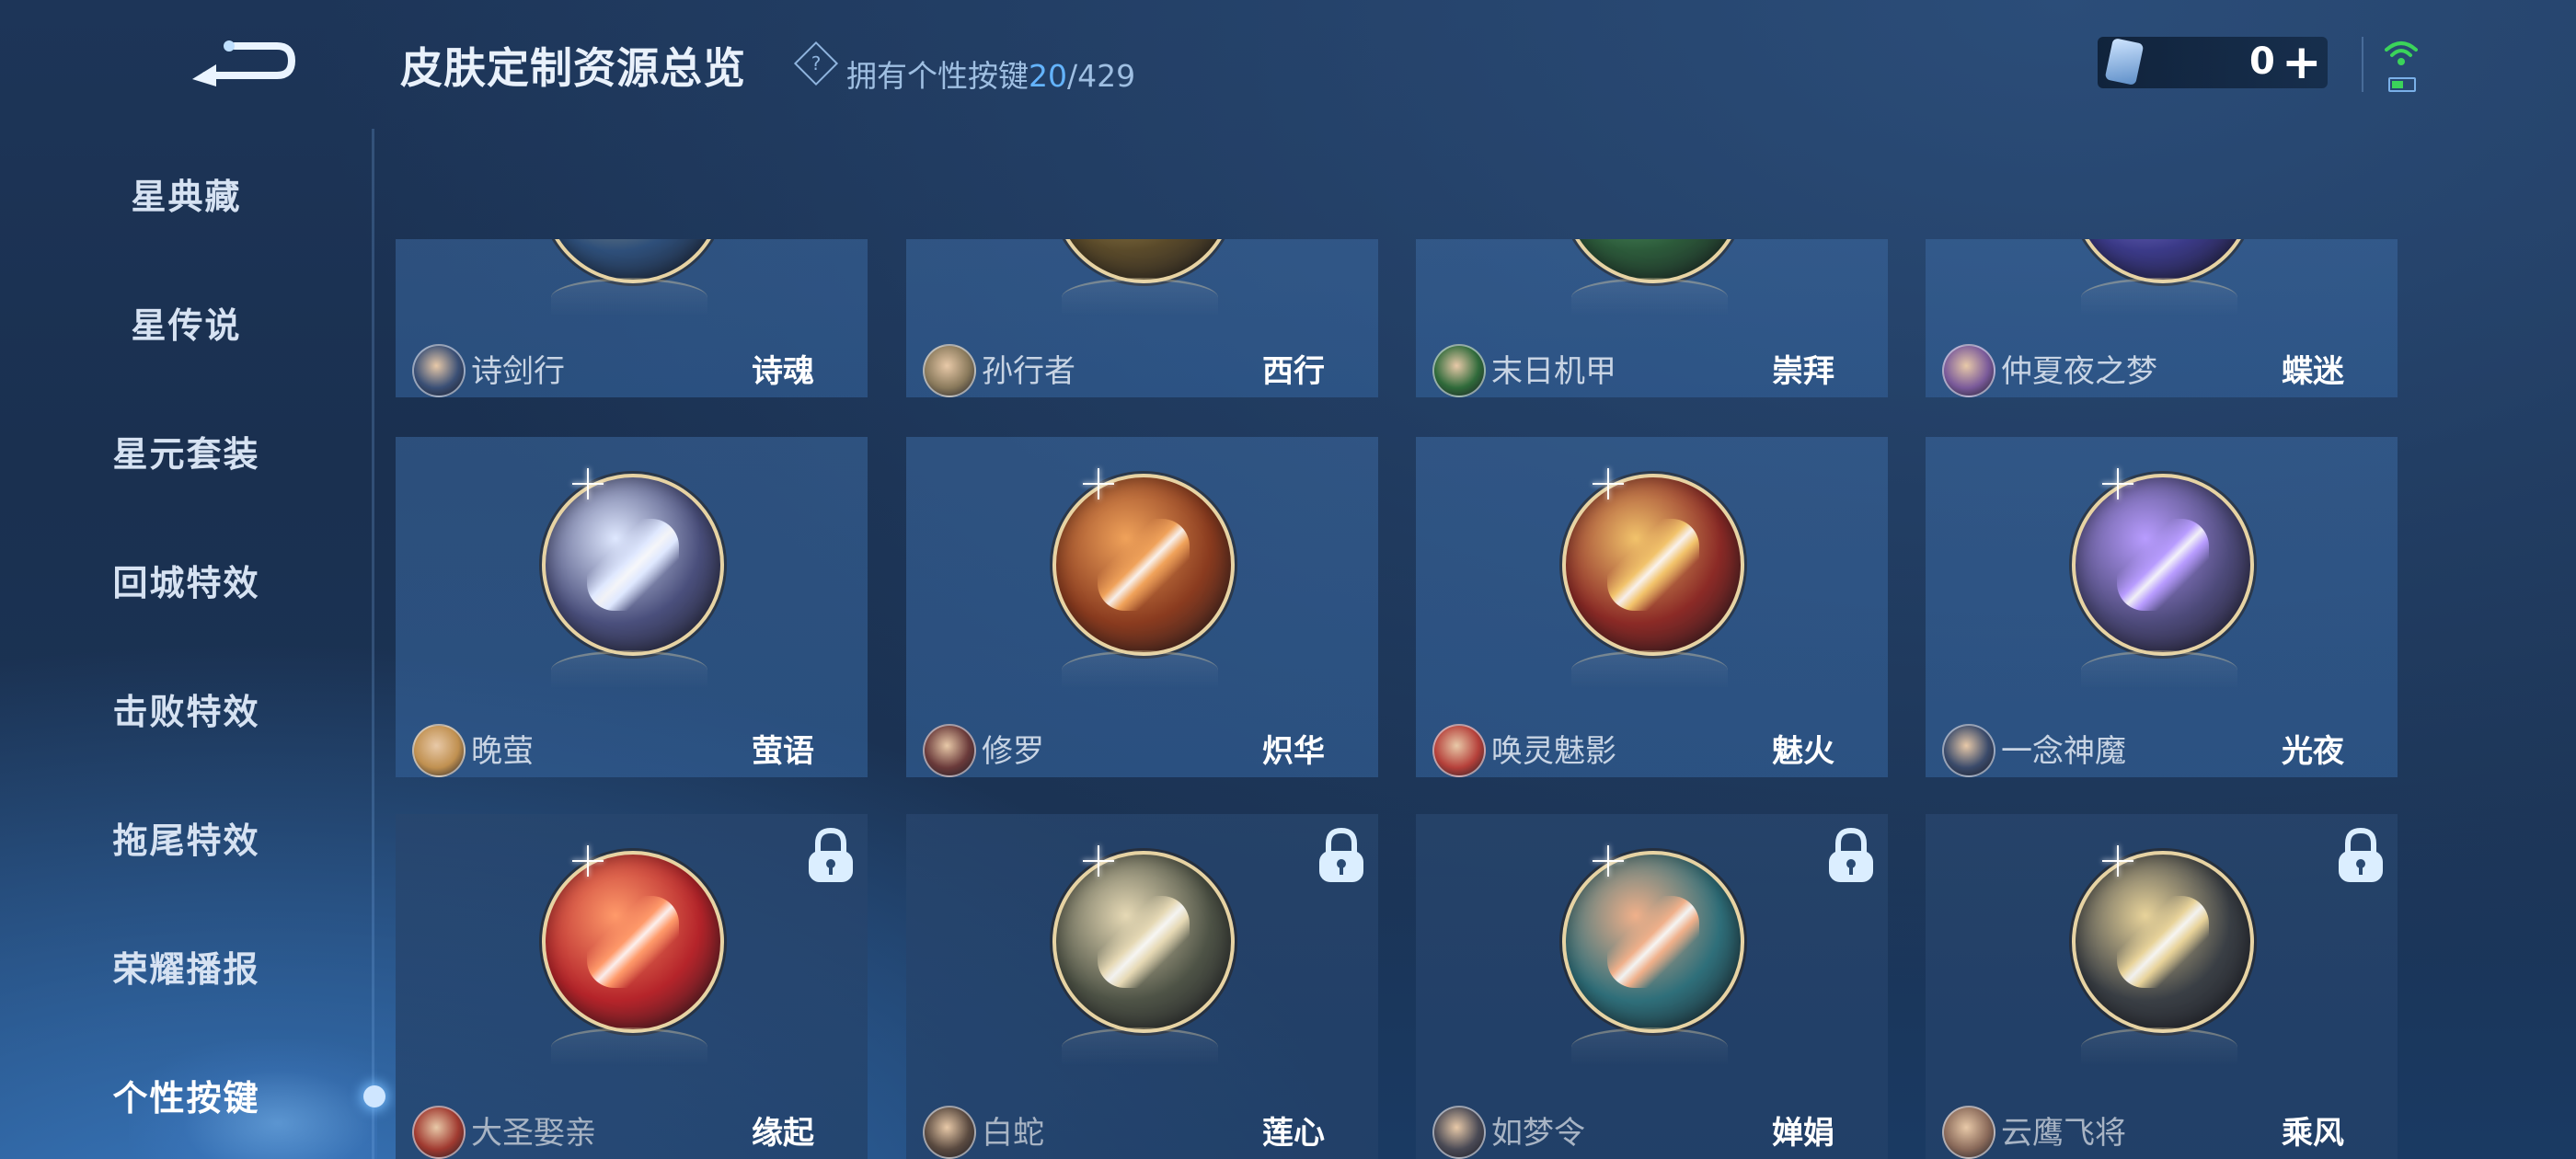 The width and height of the screenshot is (2576, 1159). Describe the element at coordinates (1293, 371) in the screenshot. I see `skin-name: 西行` at that location.